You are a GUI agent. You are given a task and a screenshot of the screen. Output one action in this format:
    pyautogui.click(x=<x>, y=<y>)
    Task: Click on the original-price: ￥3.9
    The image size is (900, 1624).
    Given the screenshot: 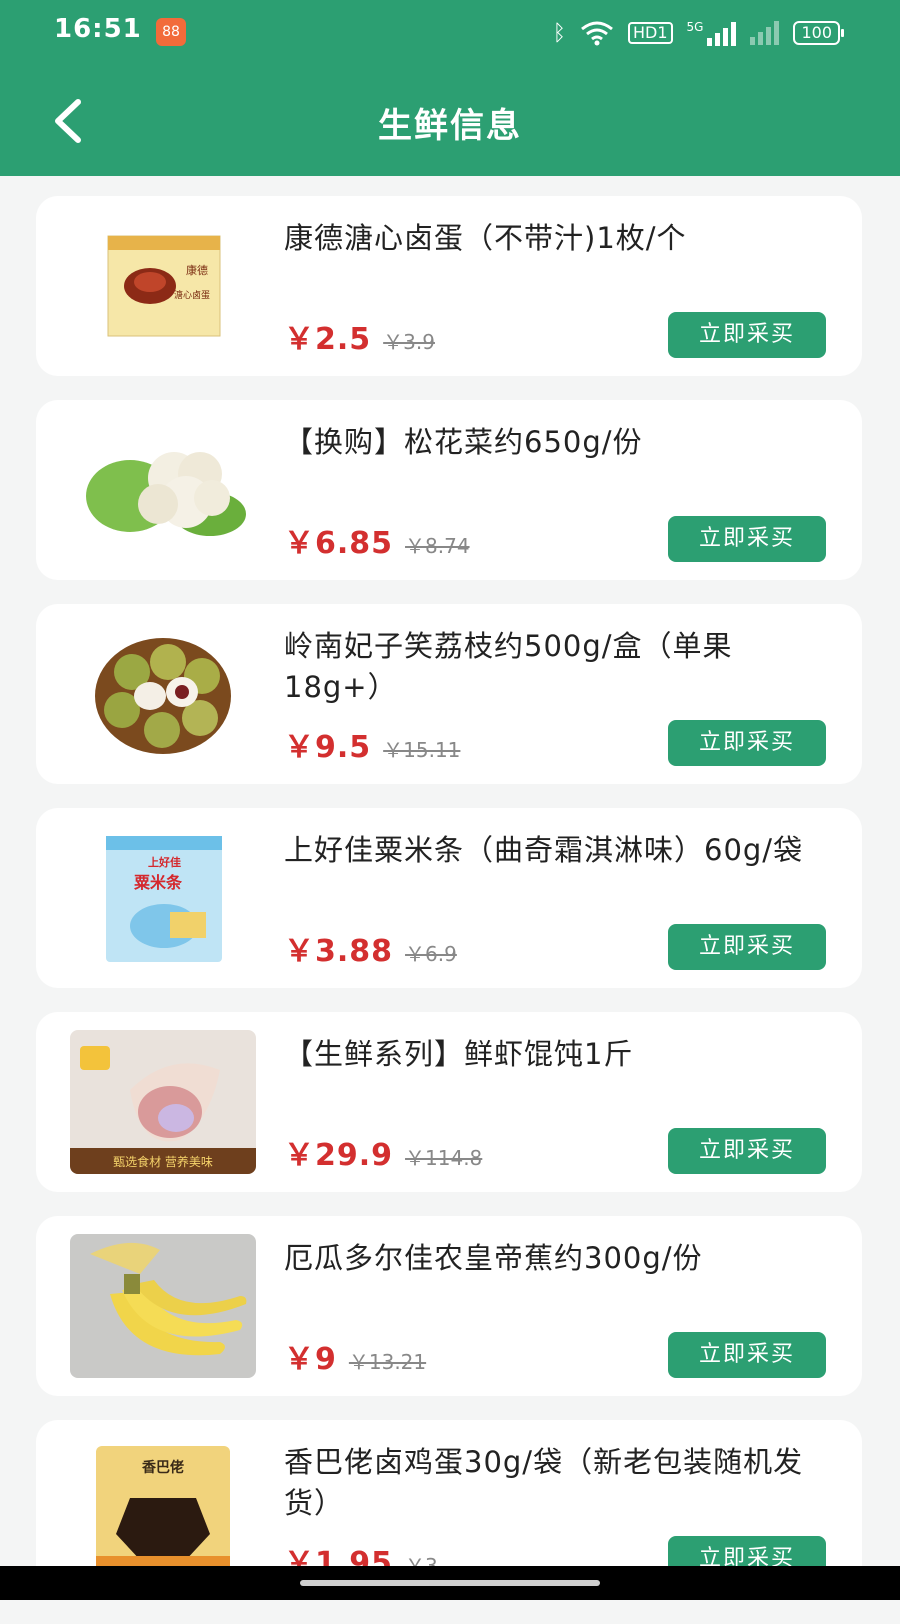 What is the action you would take?
    pyautogui.click(x=409, y=342)
    